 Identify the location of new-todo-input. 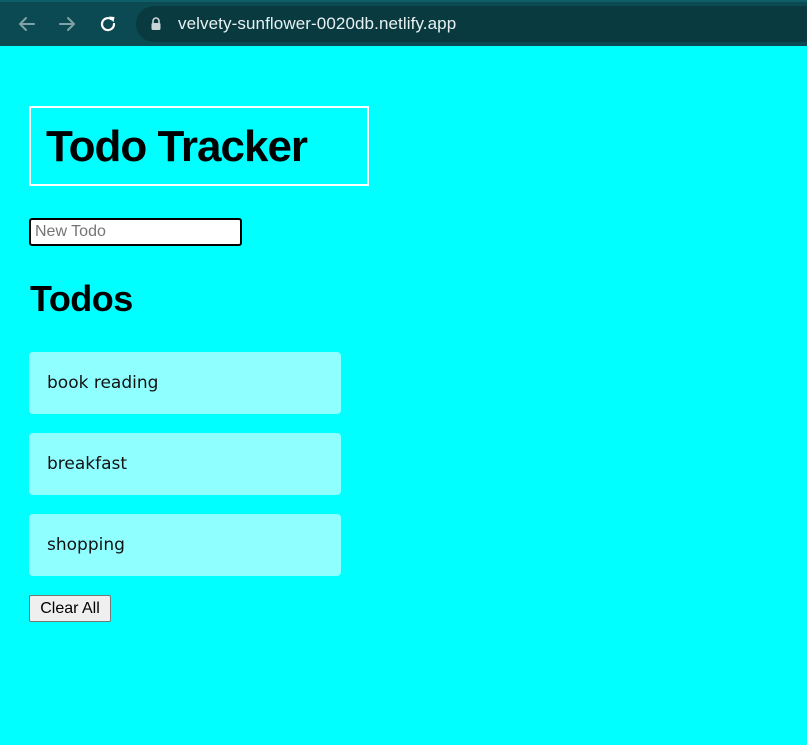
(135, 232).